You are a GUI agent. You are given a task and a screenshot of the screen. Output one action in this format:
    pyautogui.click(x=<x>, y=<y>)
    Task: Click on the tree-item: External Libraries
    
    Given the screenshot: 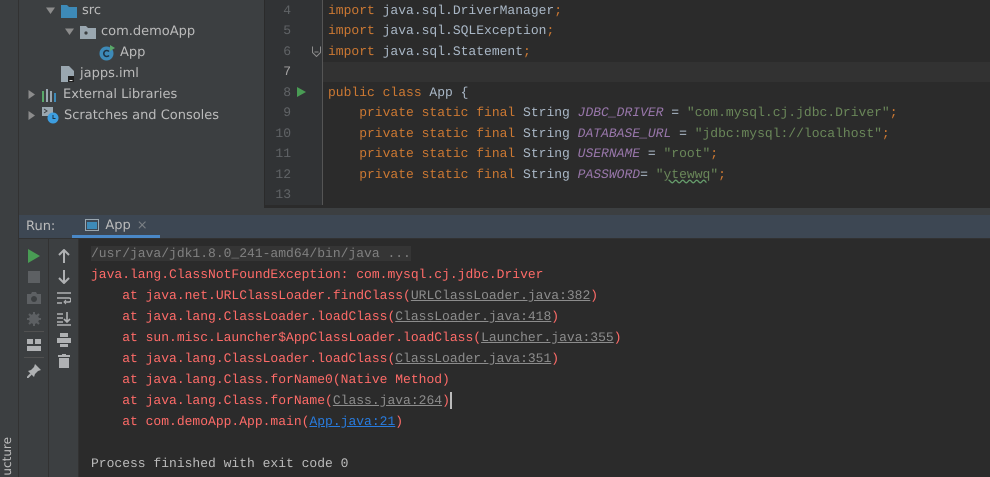 What is the action you would take?
    pyautogui.click(x=141, y=94)
    